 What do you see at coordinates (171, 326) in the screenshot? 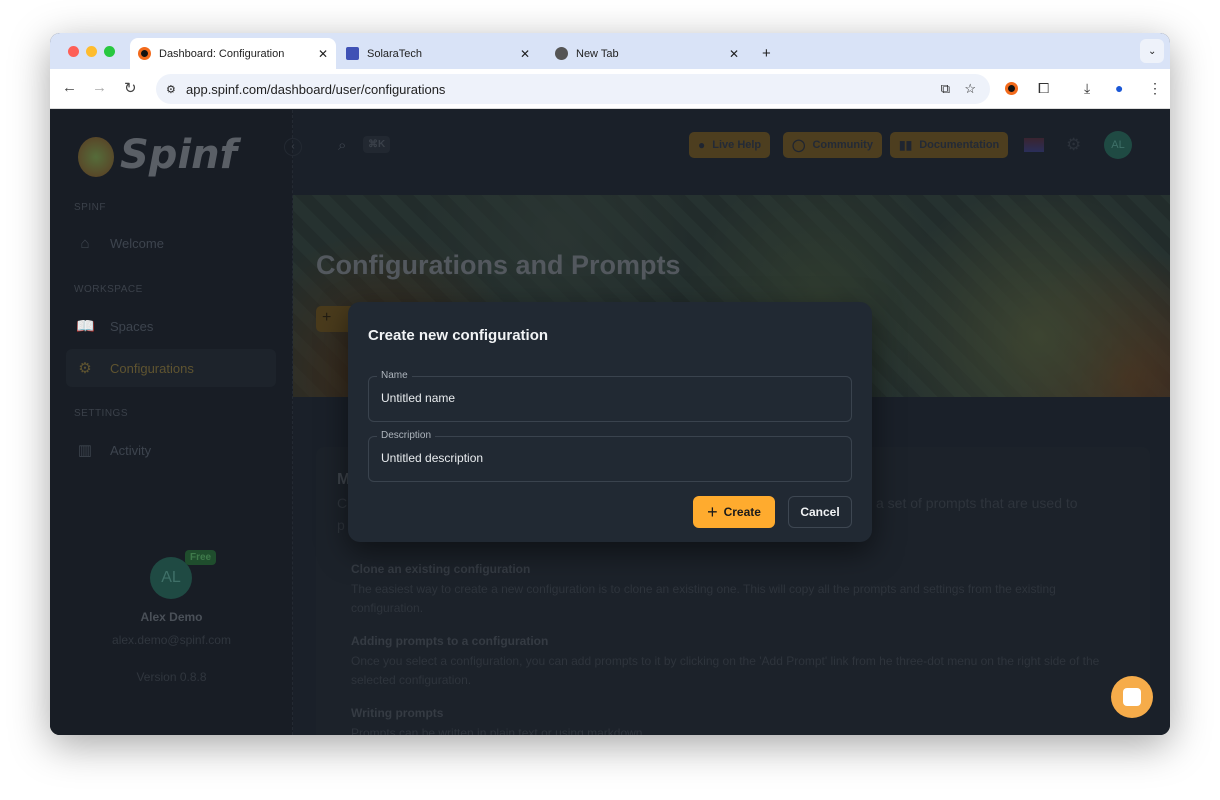
I see `sidebar-item-spaces: 📖 Spaces` at bounding box center [171, 326].